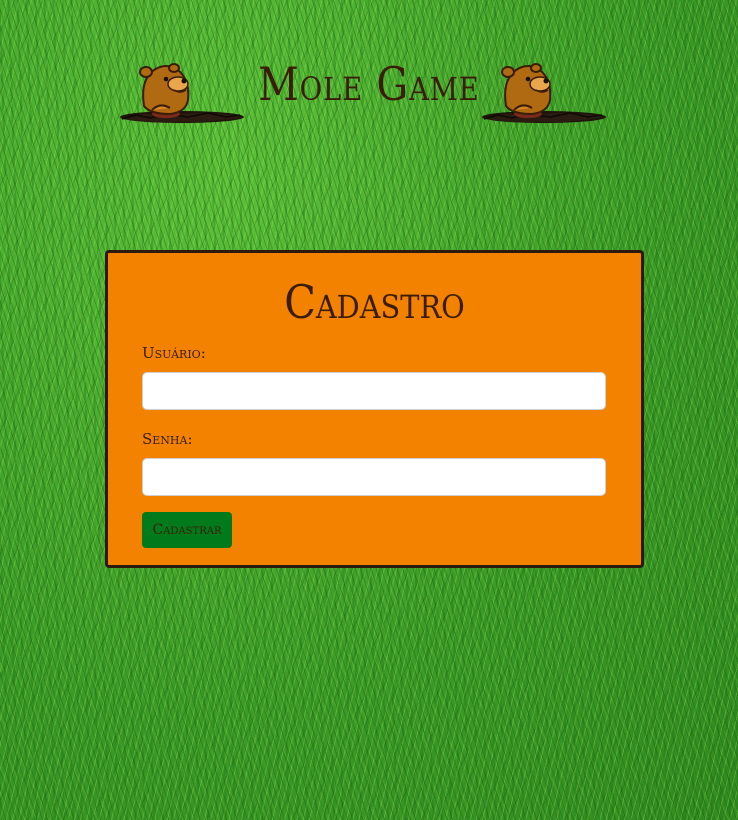 This screenshot has width=738, height=820. Describe the element at coordinates (174, 353) in the screenshot. I see `username-label: Usuário:` at that location.